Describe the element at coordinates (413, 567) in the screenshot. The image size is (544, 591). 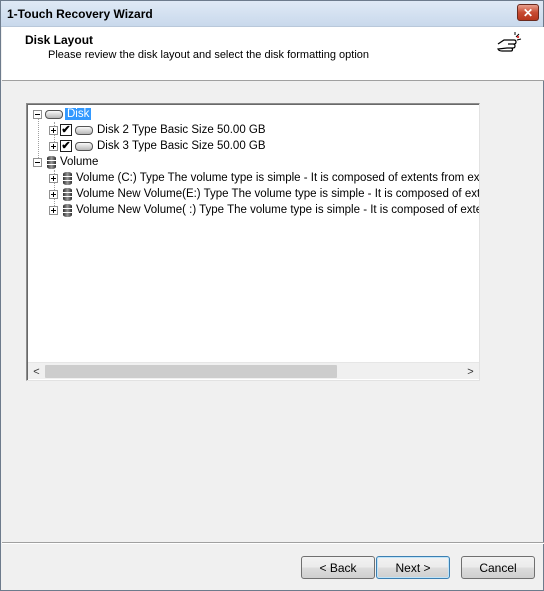
I see `next-button: Next >` at that location.